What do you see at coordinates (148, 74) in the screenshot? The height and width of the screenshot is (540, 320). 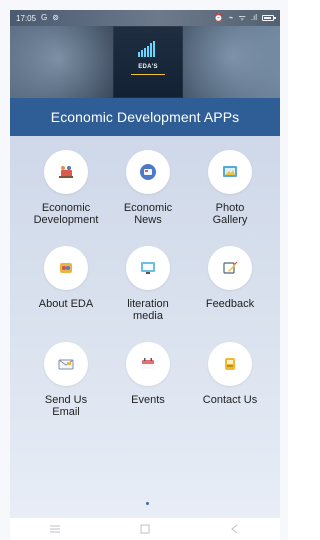 I see `logo-underline` at bounding box center [148, 74].